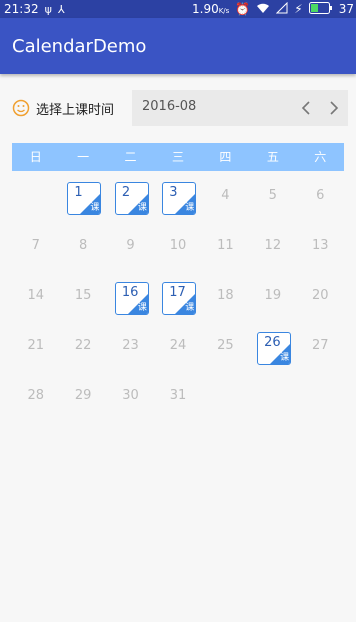  I want to click on day-number: 18, so click(225, 295).